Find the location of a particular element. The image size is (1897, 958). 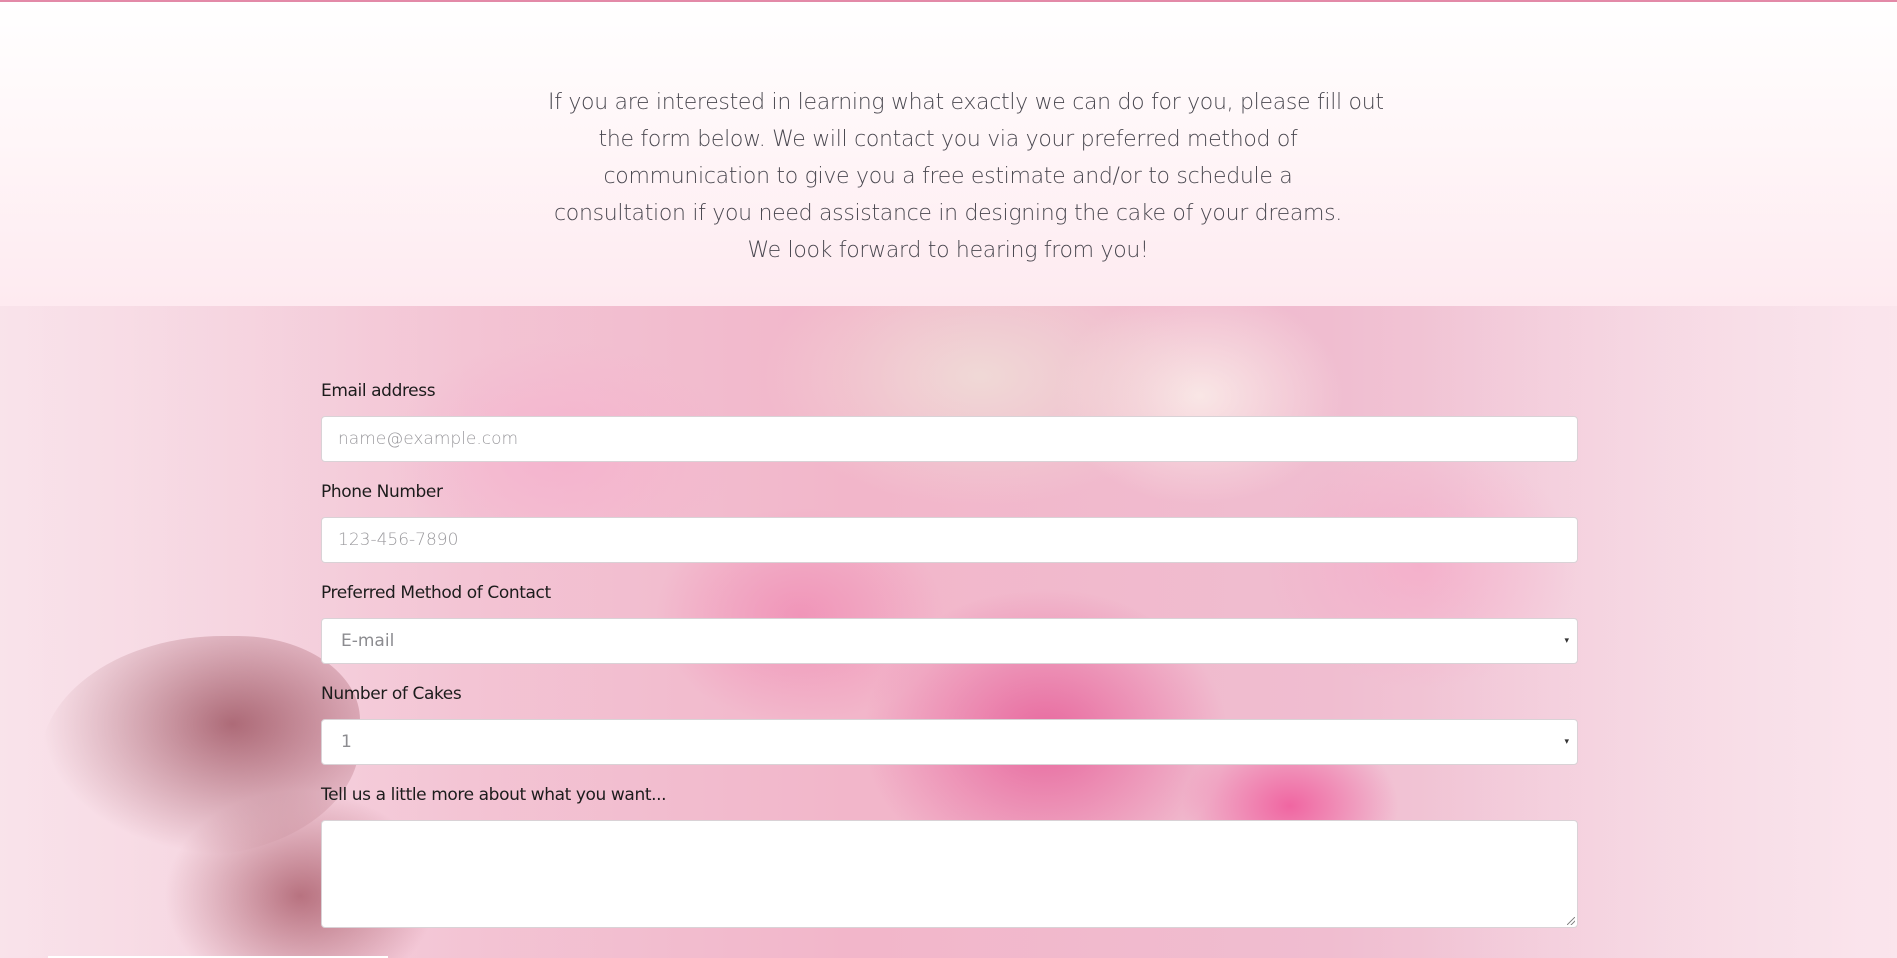

email-group: Email address name@example.com is located at coordinates (949, 419).